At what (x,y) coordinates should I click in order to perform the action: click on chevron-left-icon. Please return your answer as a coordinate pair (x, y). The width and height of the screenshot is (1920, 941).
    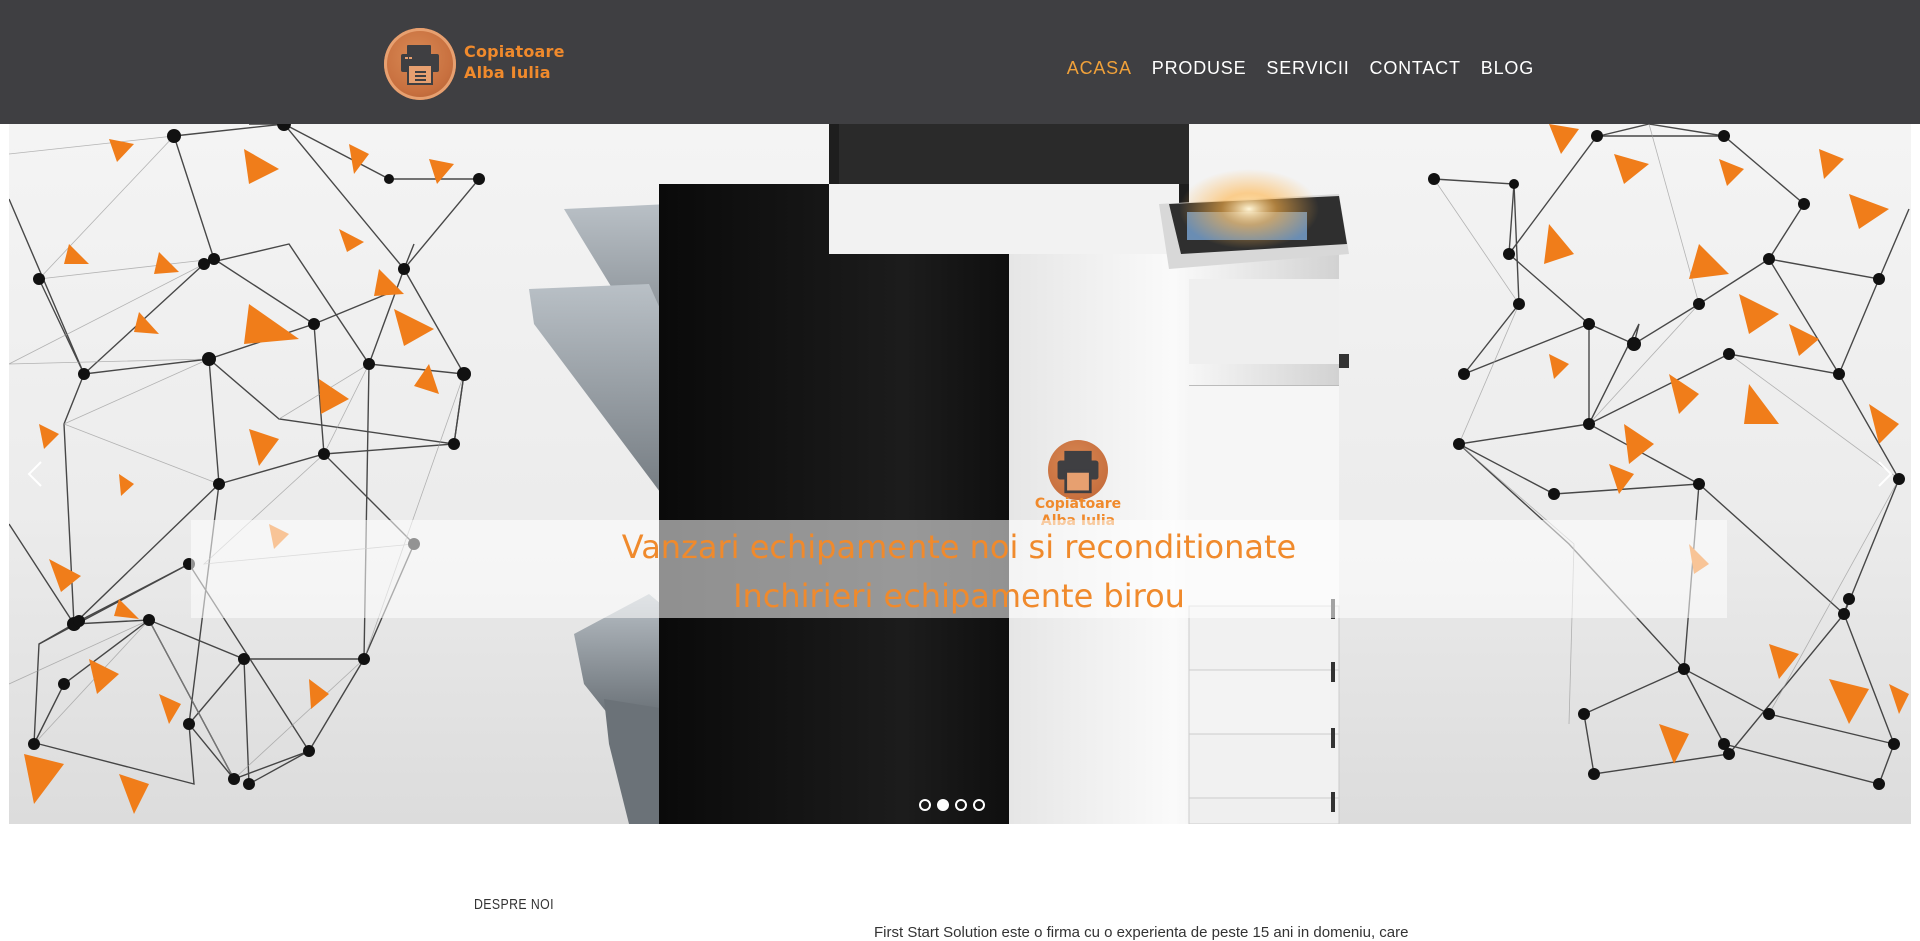
    Looking at the image, I should click on (34, 474).